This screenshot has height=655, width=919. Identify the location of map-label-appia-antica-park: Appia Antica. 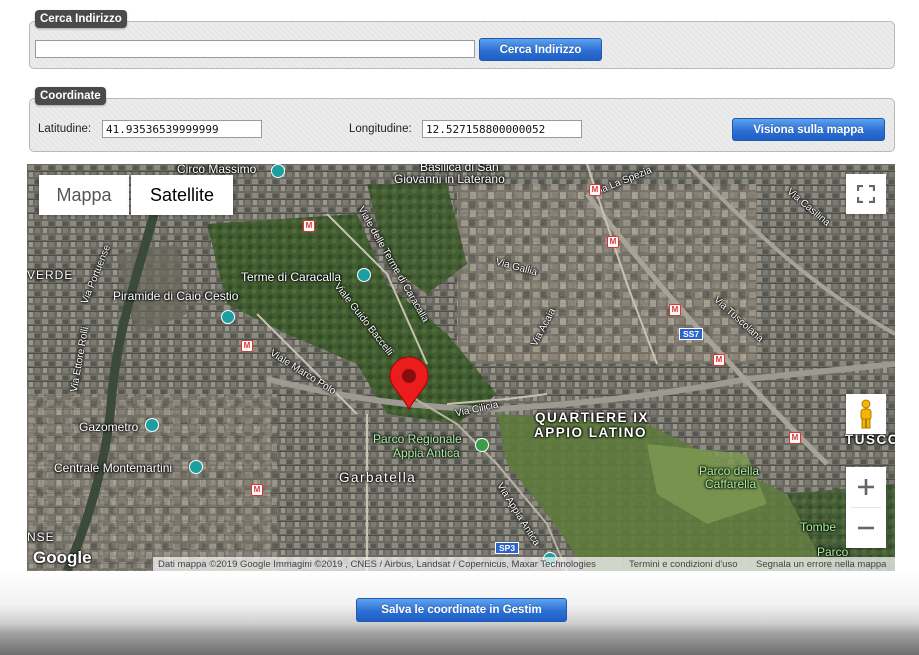
(426, 453).